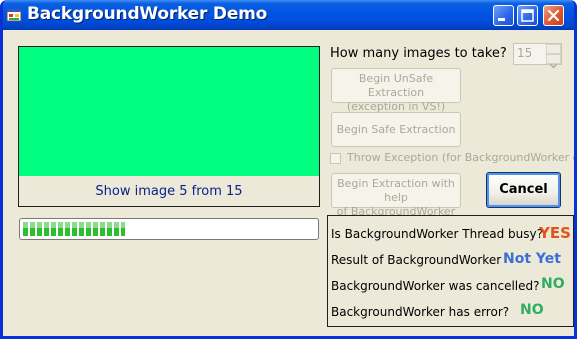  I want to click on cancel-button: Cancel, so click(523, 190).